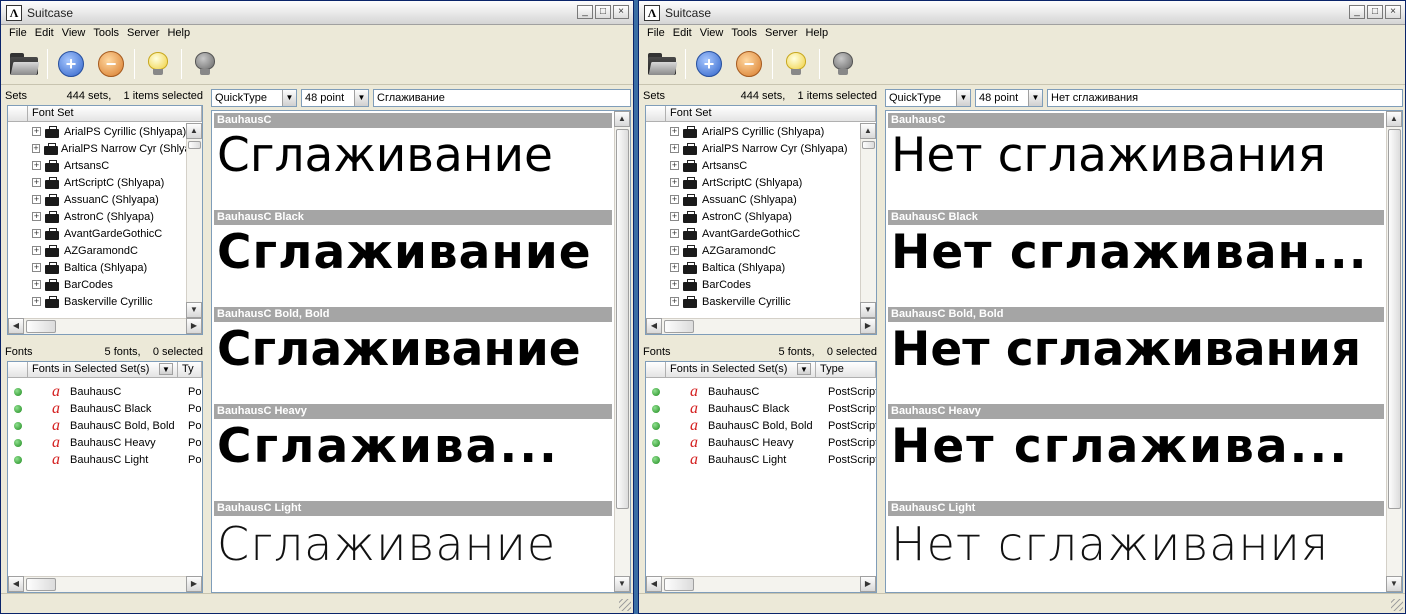 The image size is (1406, 614). I want to click on sets-horizontal-scrollbar: ◀ ▶, so click(105, 326).